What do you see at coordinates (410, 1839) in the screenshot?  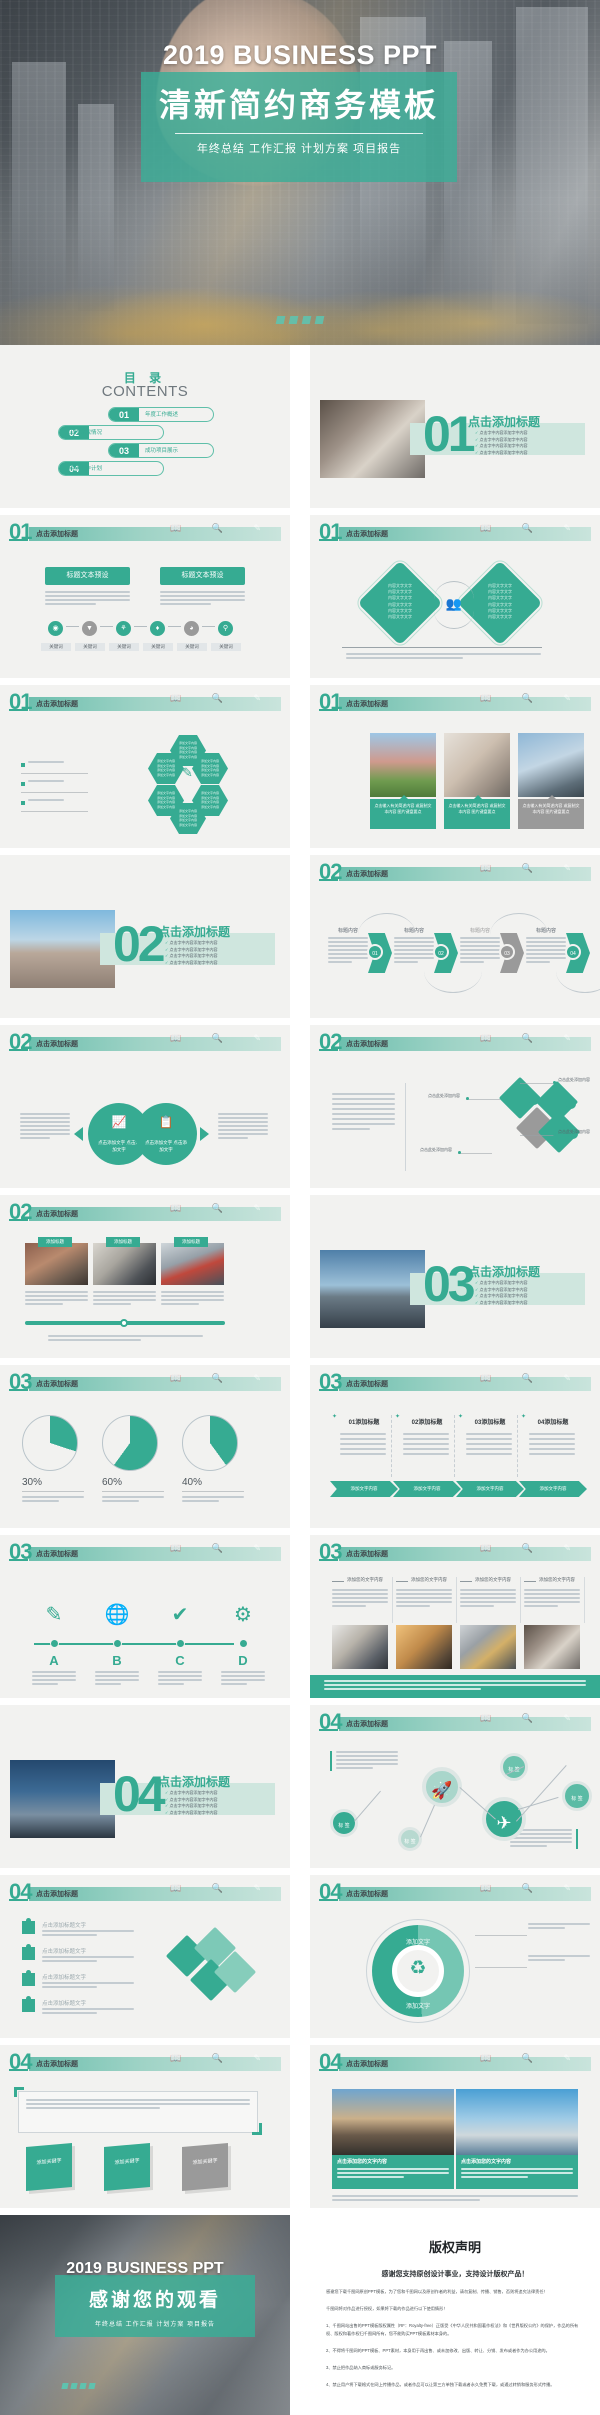 I see `network-node-1: 标 签` at bounding box center [410, 1839].